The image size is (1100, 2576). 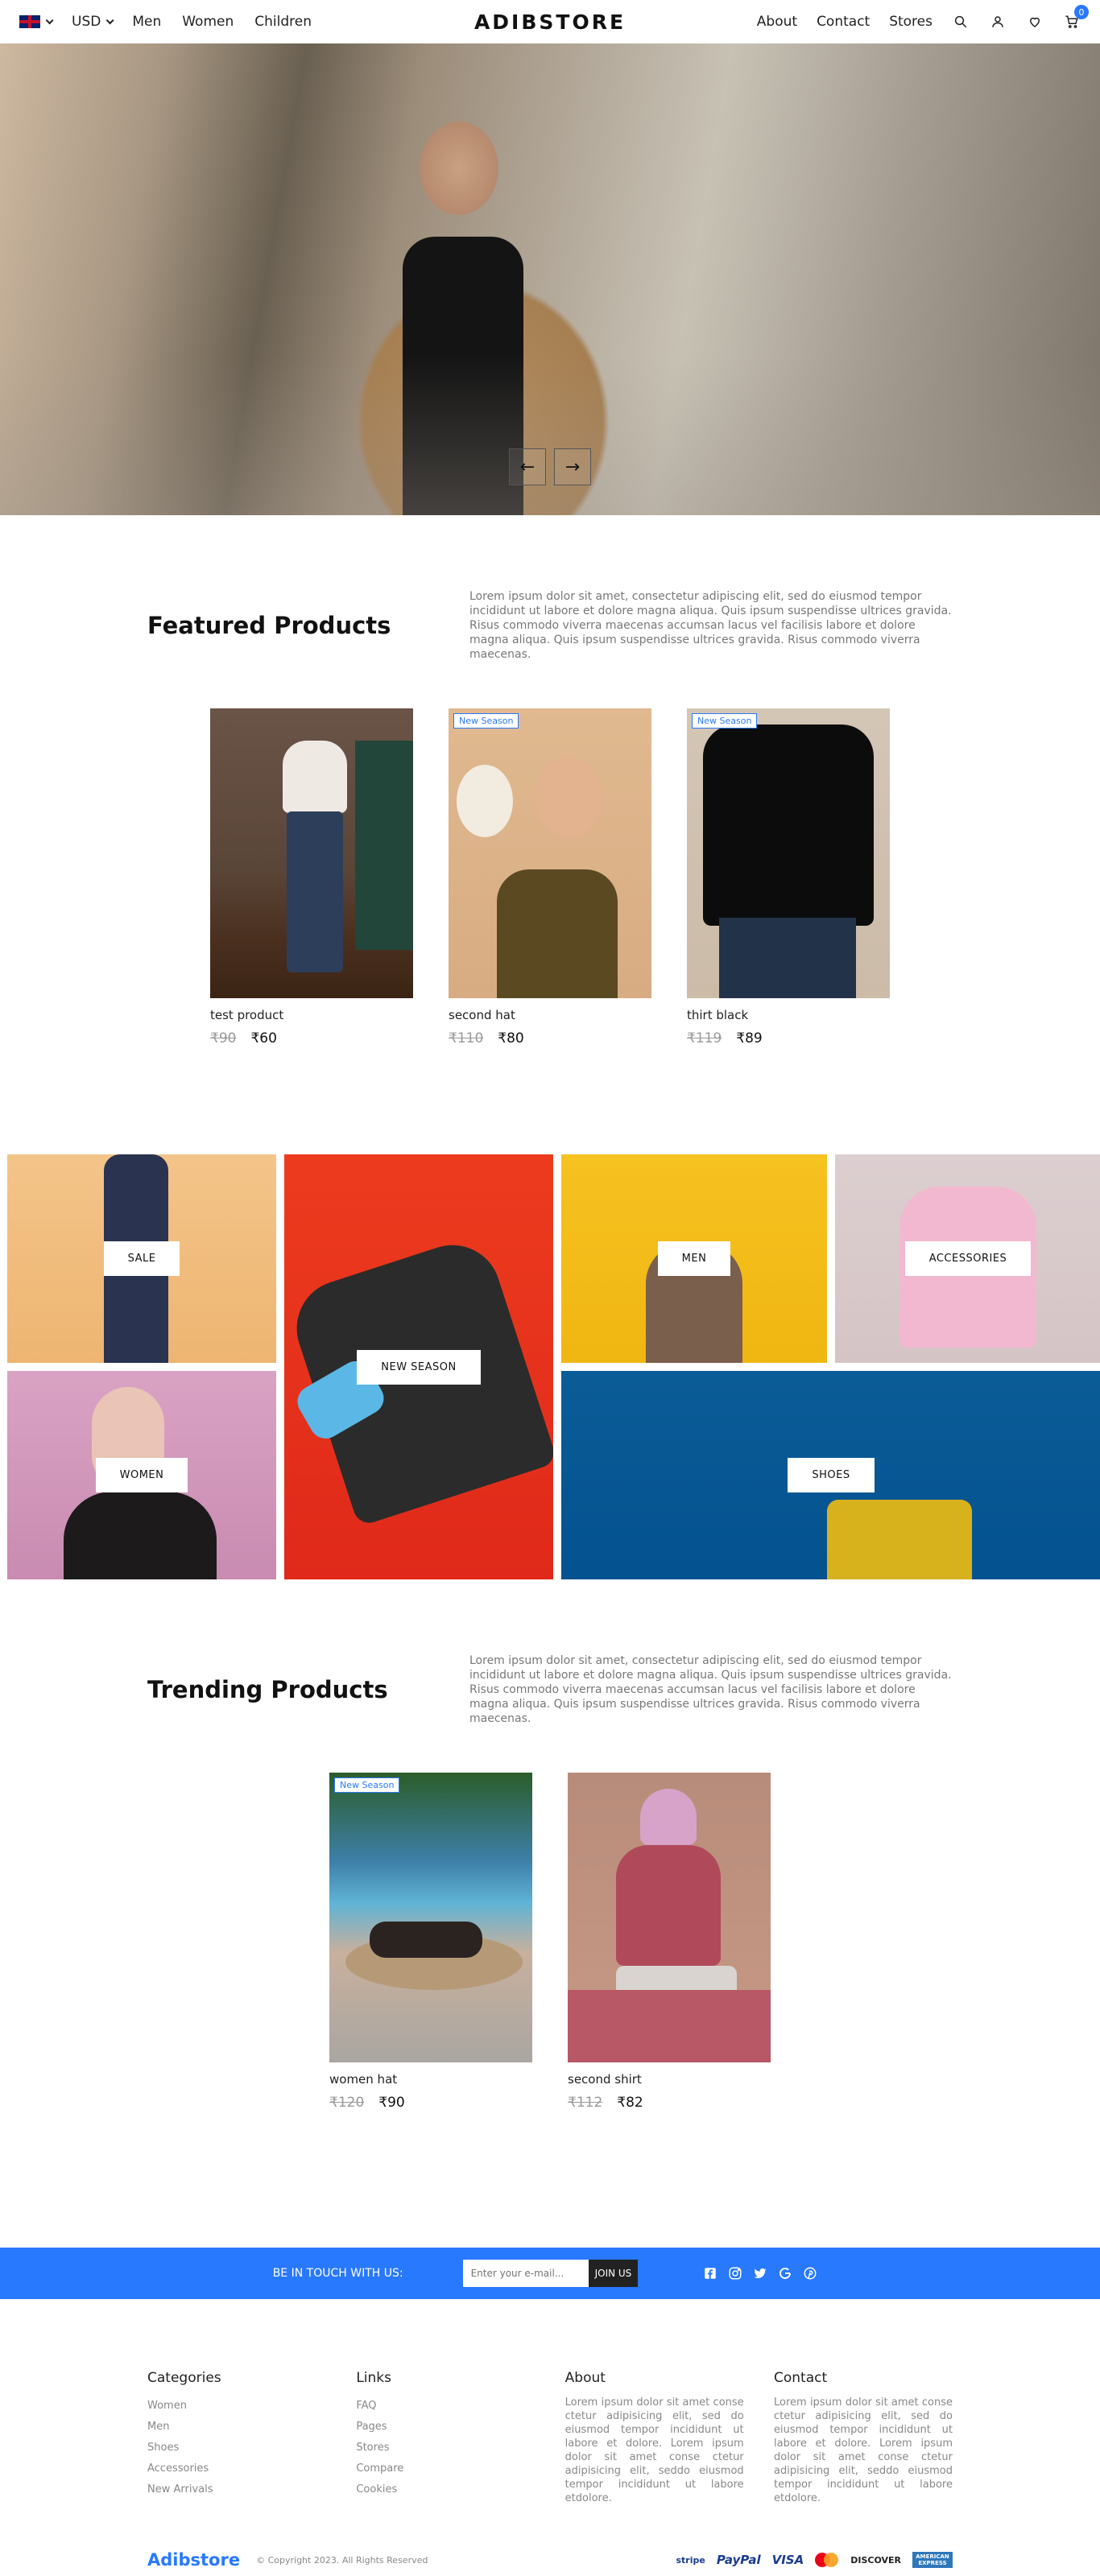 What do you see at coordinates (311, 1038) in the screenshot?
I see `product-price: ₹90 ₹60` at bounding box center [311, 1038].